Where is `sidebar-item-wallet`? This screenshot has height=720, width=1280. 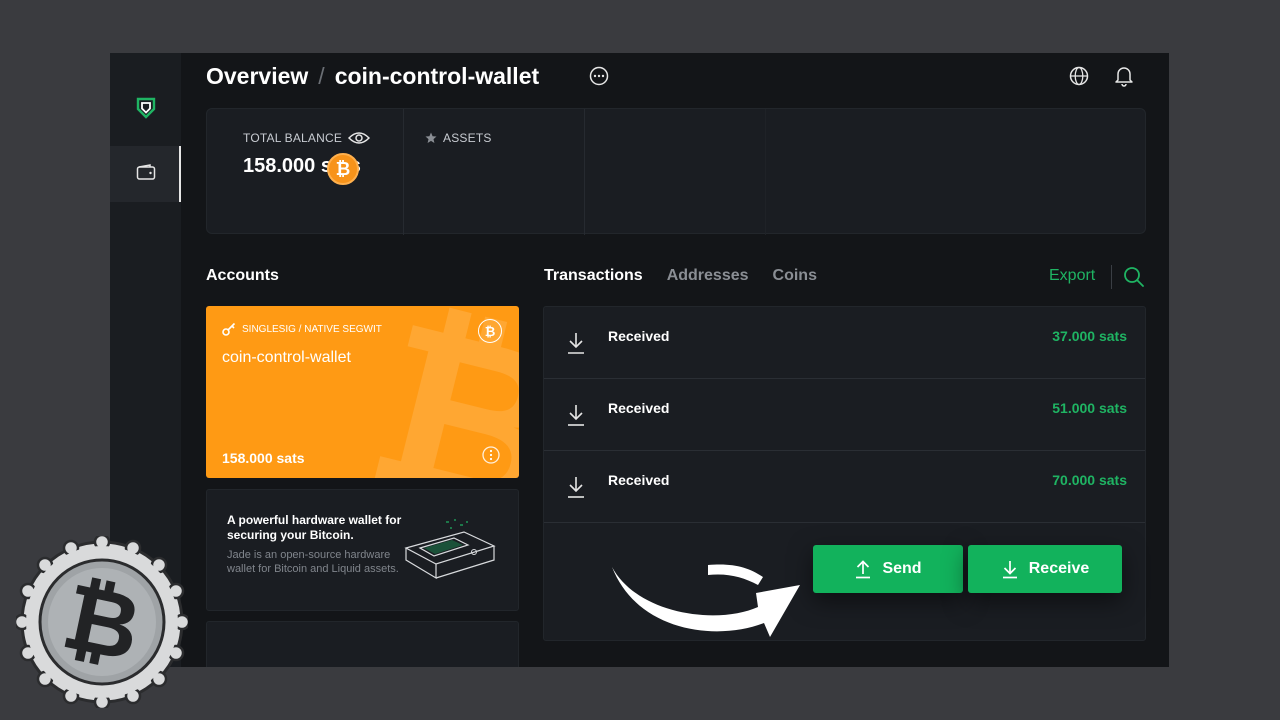
sidebar-item-wallet is located at coordinates (145, 174).